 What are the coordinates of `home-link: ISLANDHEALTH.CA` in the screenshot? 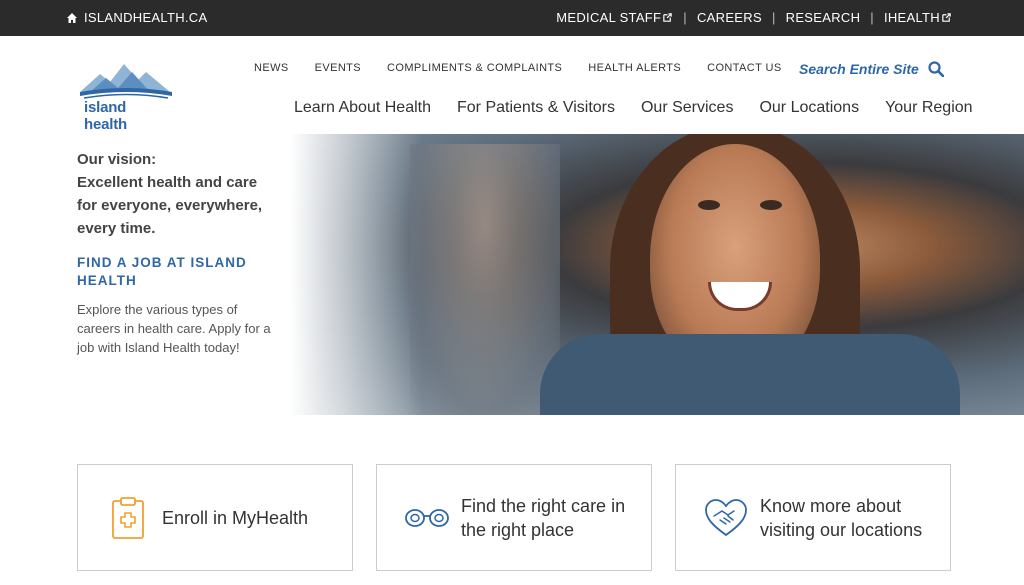 It's located at (136, 17).